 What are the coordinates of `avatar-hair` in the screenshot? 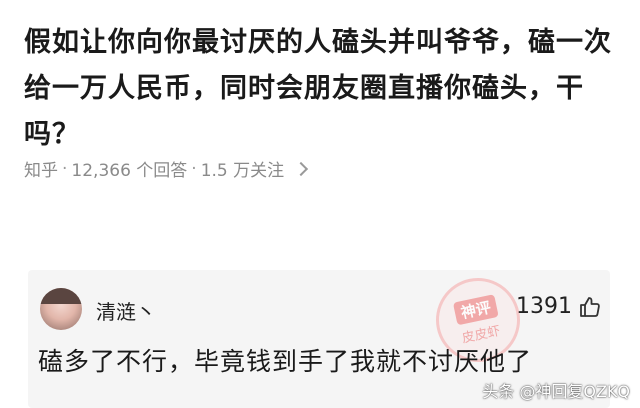 It's located at (61, 296).